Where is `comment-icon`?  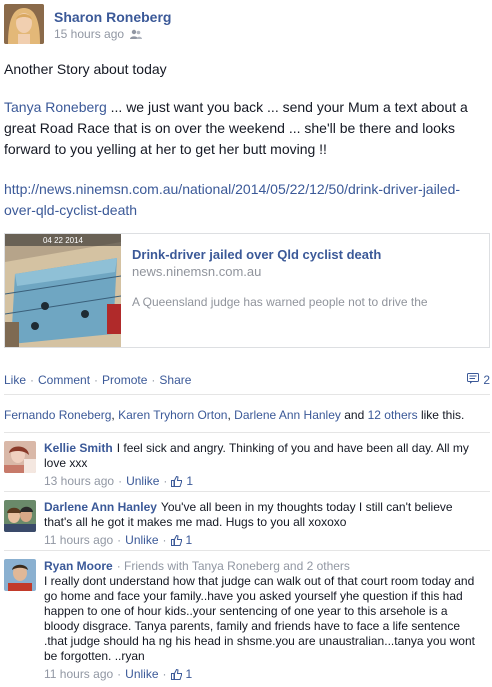
comment-icon is located at coordinates (473, 380).